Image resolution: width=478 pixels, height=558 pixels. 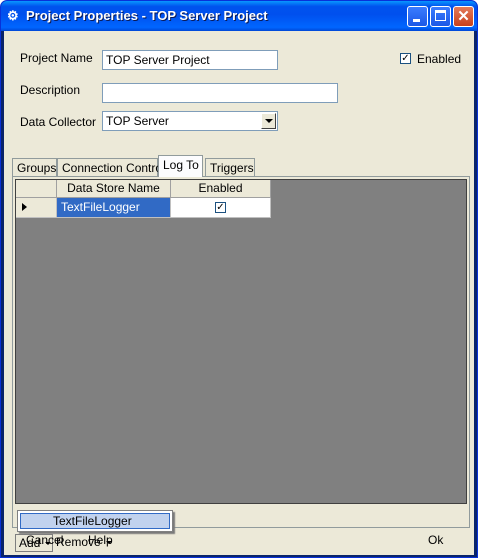 I want to click on column-header-enabled: Enabled, so click(x=221, y=189).